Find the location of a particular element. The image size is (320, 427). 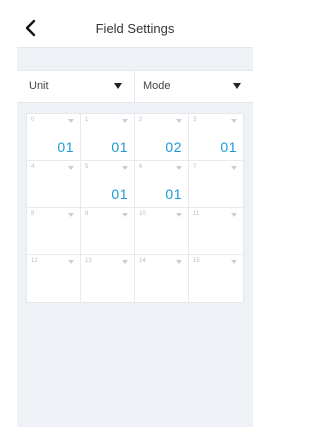

field-cell: 12 is located at coordinates (54, 278).